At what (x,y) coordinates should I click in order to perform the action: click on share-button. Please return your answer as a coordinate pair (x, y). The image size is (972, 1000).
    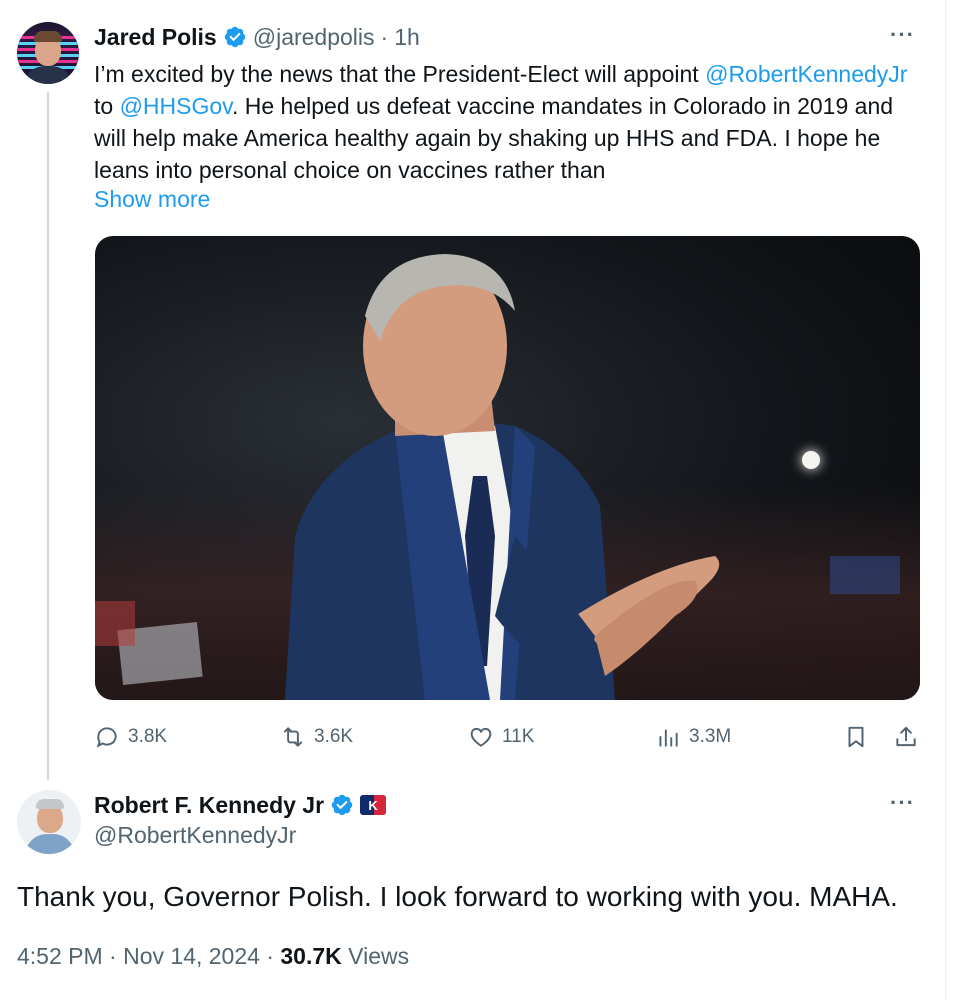
    Looking at the image, I should click on (906, 737).